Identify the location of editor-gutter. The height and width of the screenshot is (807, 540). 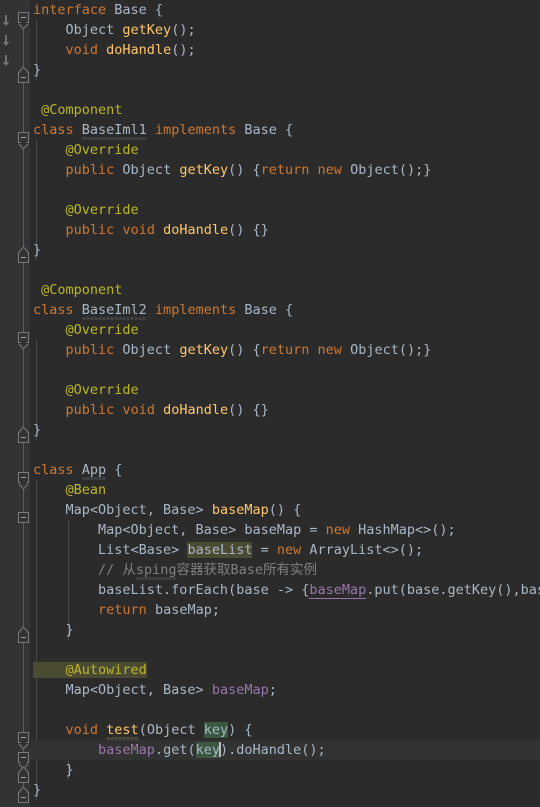
(15, 403).